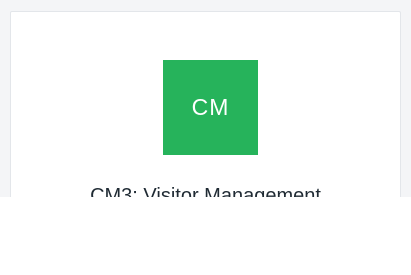 The image size is (411, 275). What do you see at coordinates (205, 191) in the screenshot?
I see `app-card-title: CM3: Visitor Management` at bounding box center [205, 191].